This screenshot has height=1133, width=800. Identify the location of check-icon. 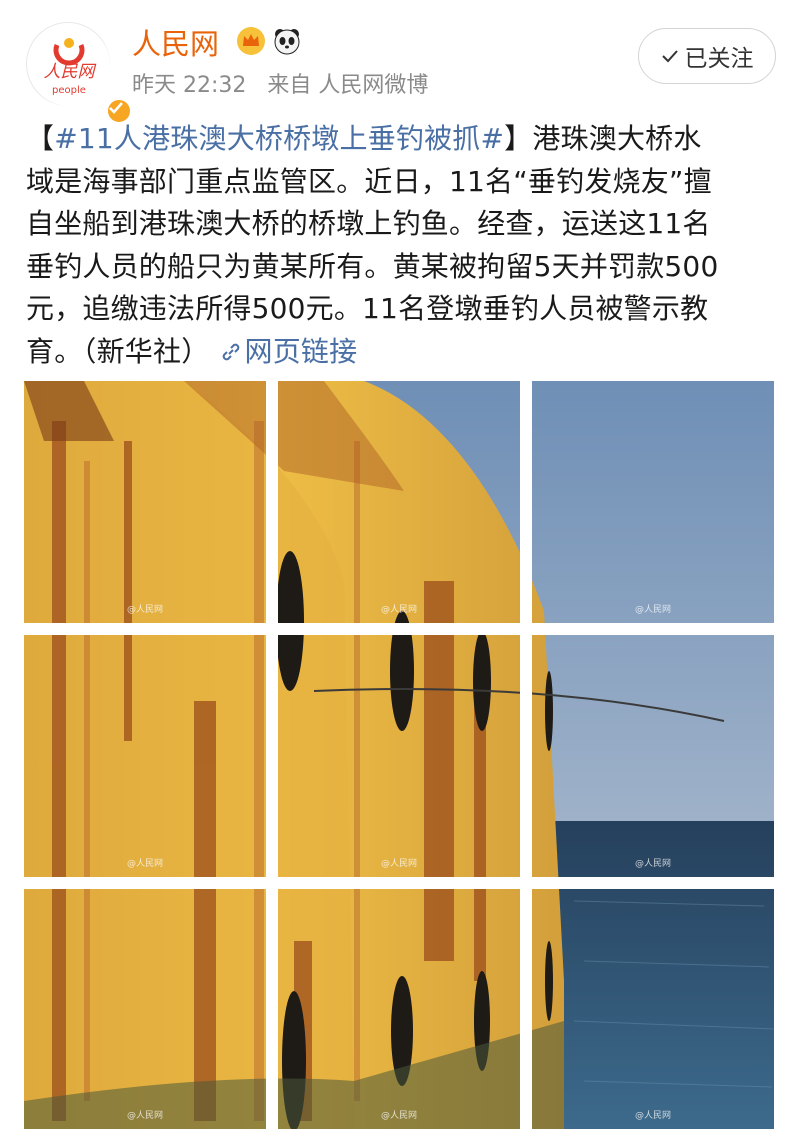
(669, 56).